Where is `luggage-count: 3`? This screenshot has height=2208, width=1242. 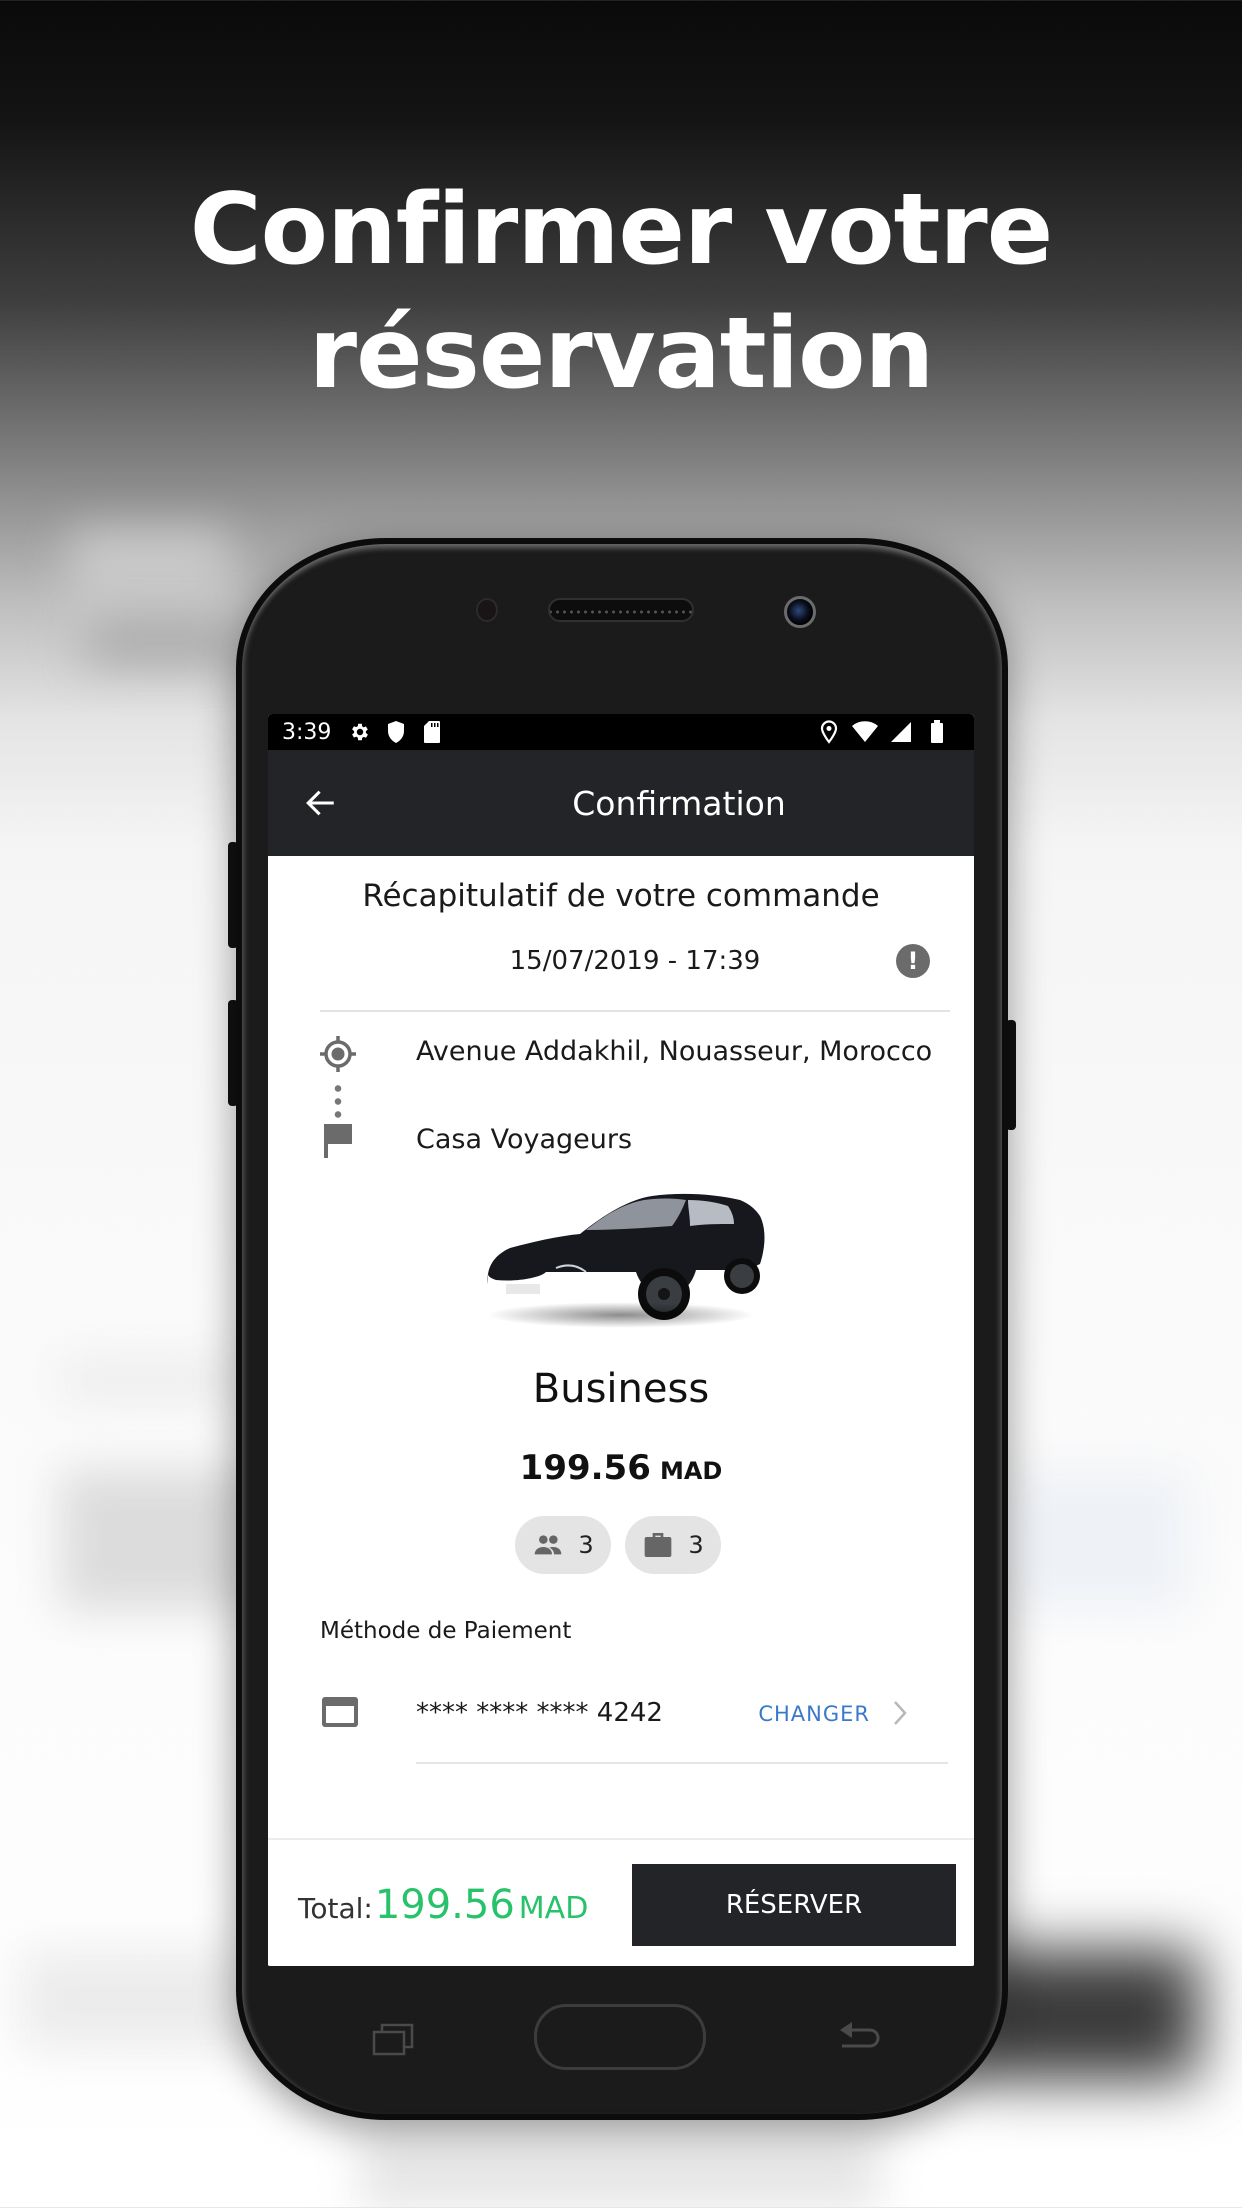 luggage-count: 3 is located at coordinates (696, 1545).